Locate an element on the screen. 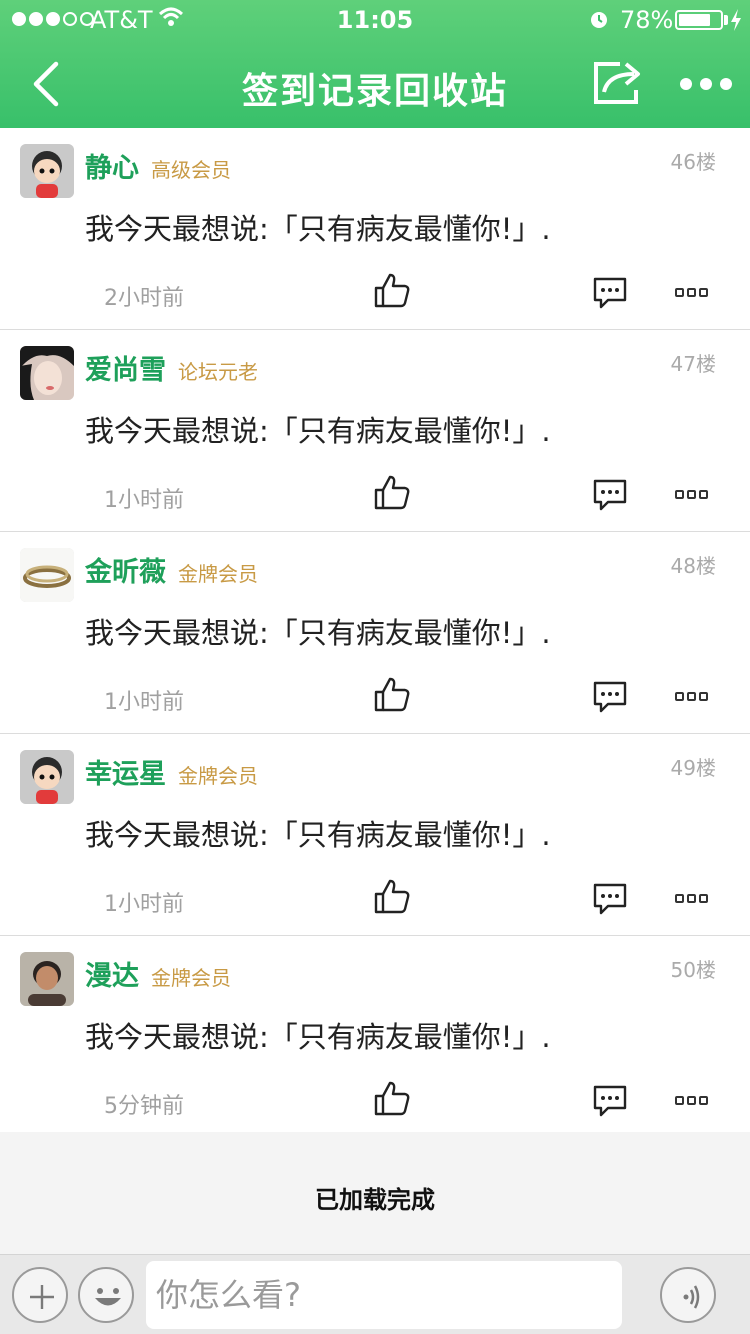 Image resolution: width=750 pixels, height=1334 pixels. charging-bolt-icon is located at coordinates (736, 20).